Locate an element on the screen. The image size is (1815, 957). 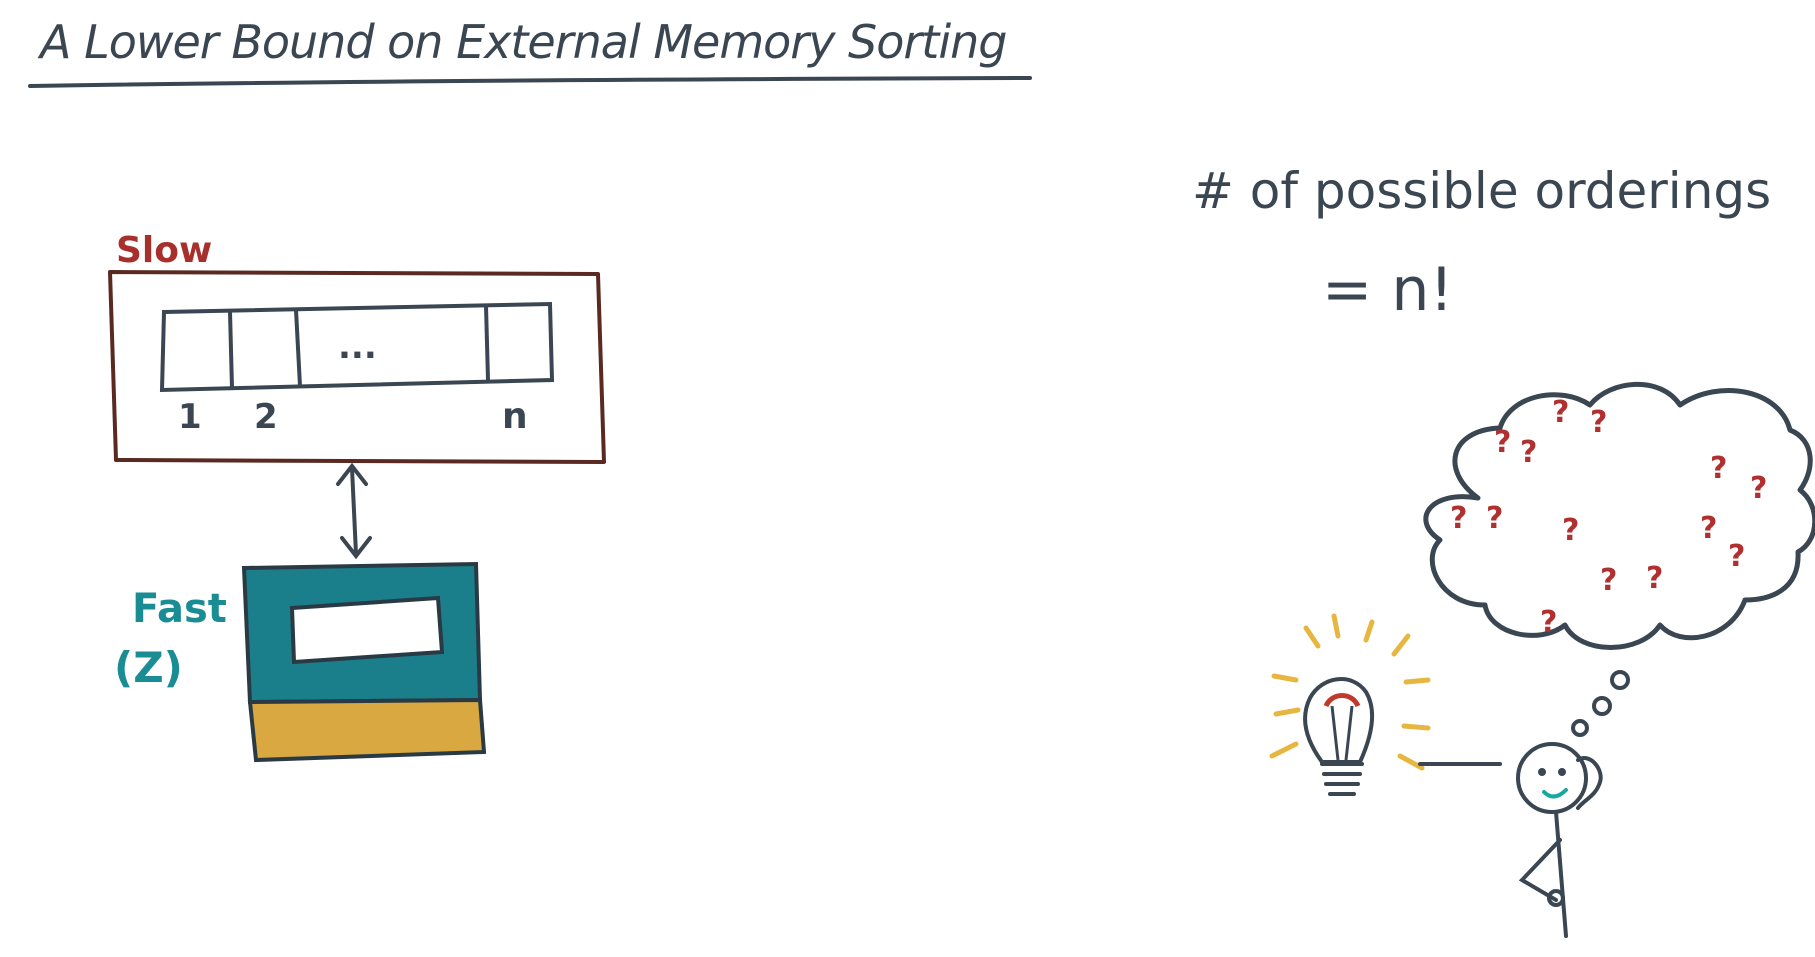
thought-cloud is located at coordinates (1619, 515).